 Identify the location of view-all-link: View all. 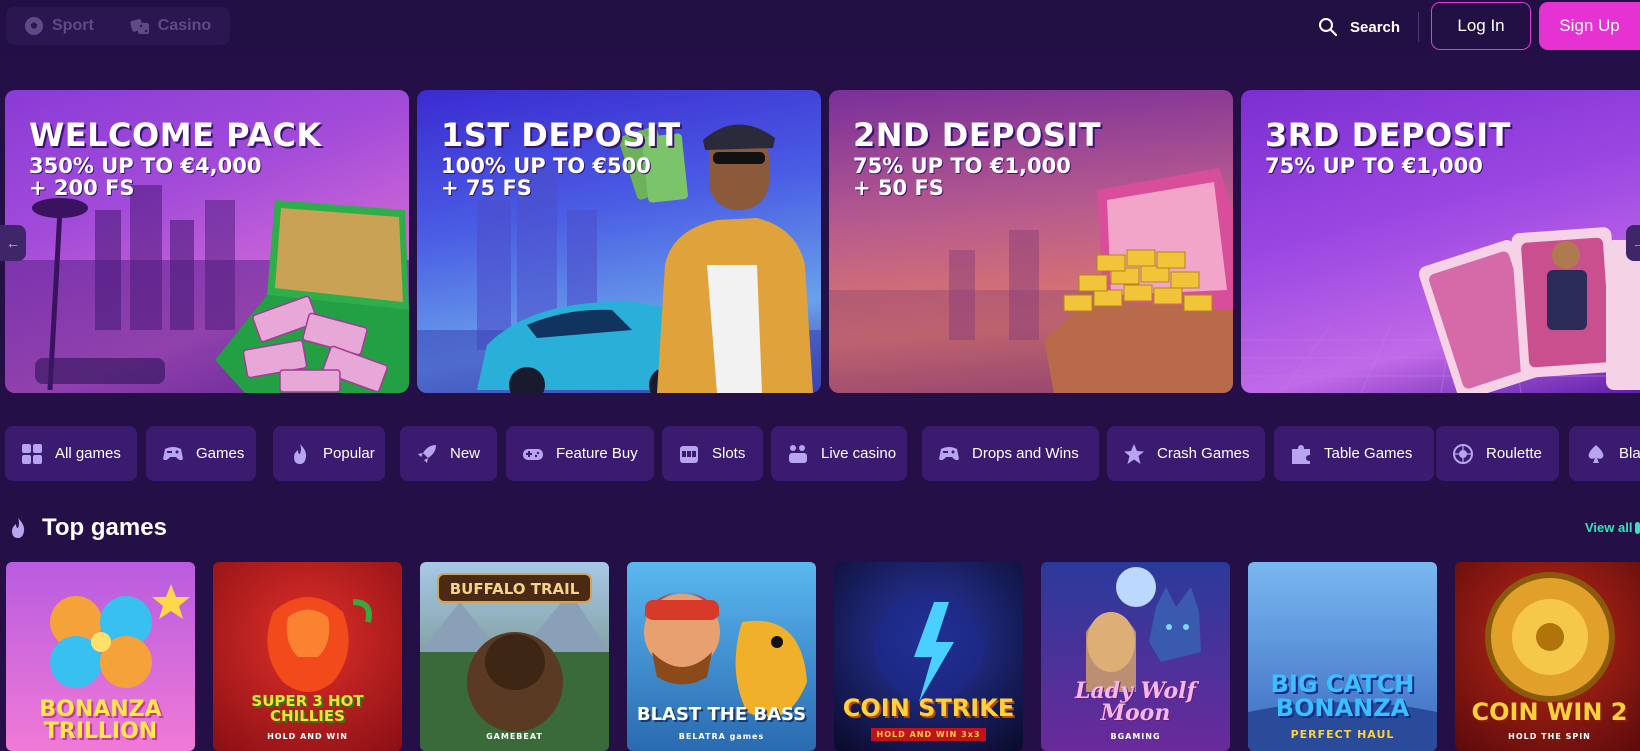
(1608, 527).